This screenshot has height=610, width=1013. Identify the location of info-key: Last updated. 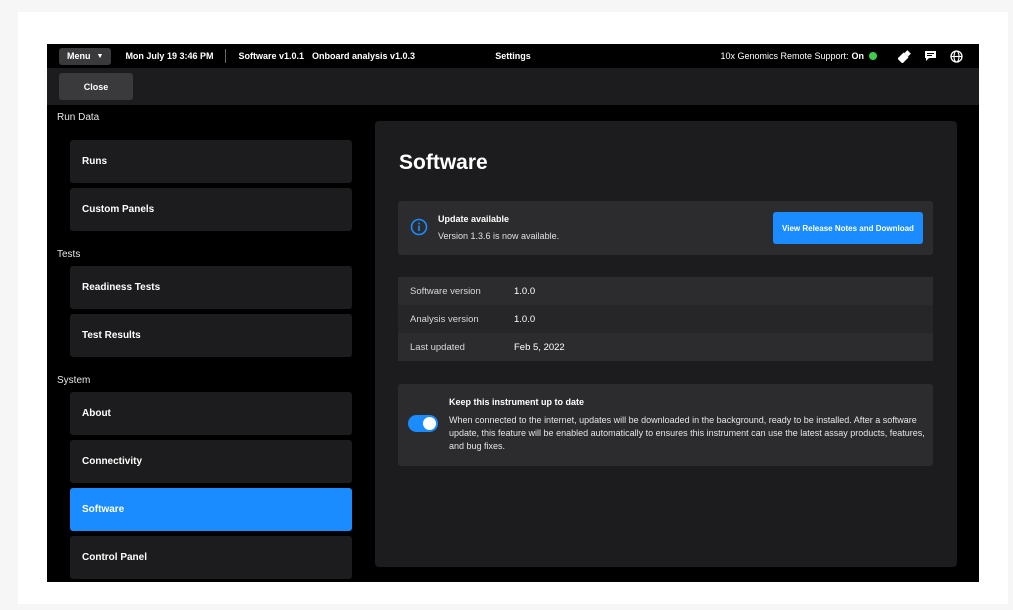
(437, 347).